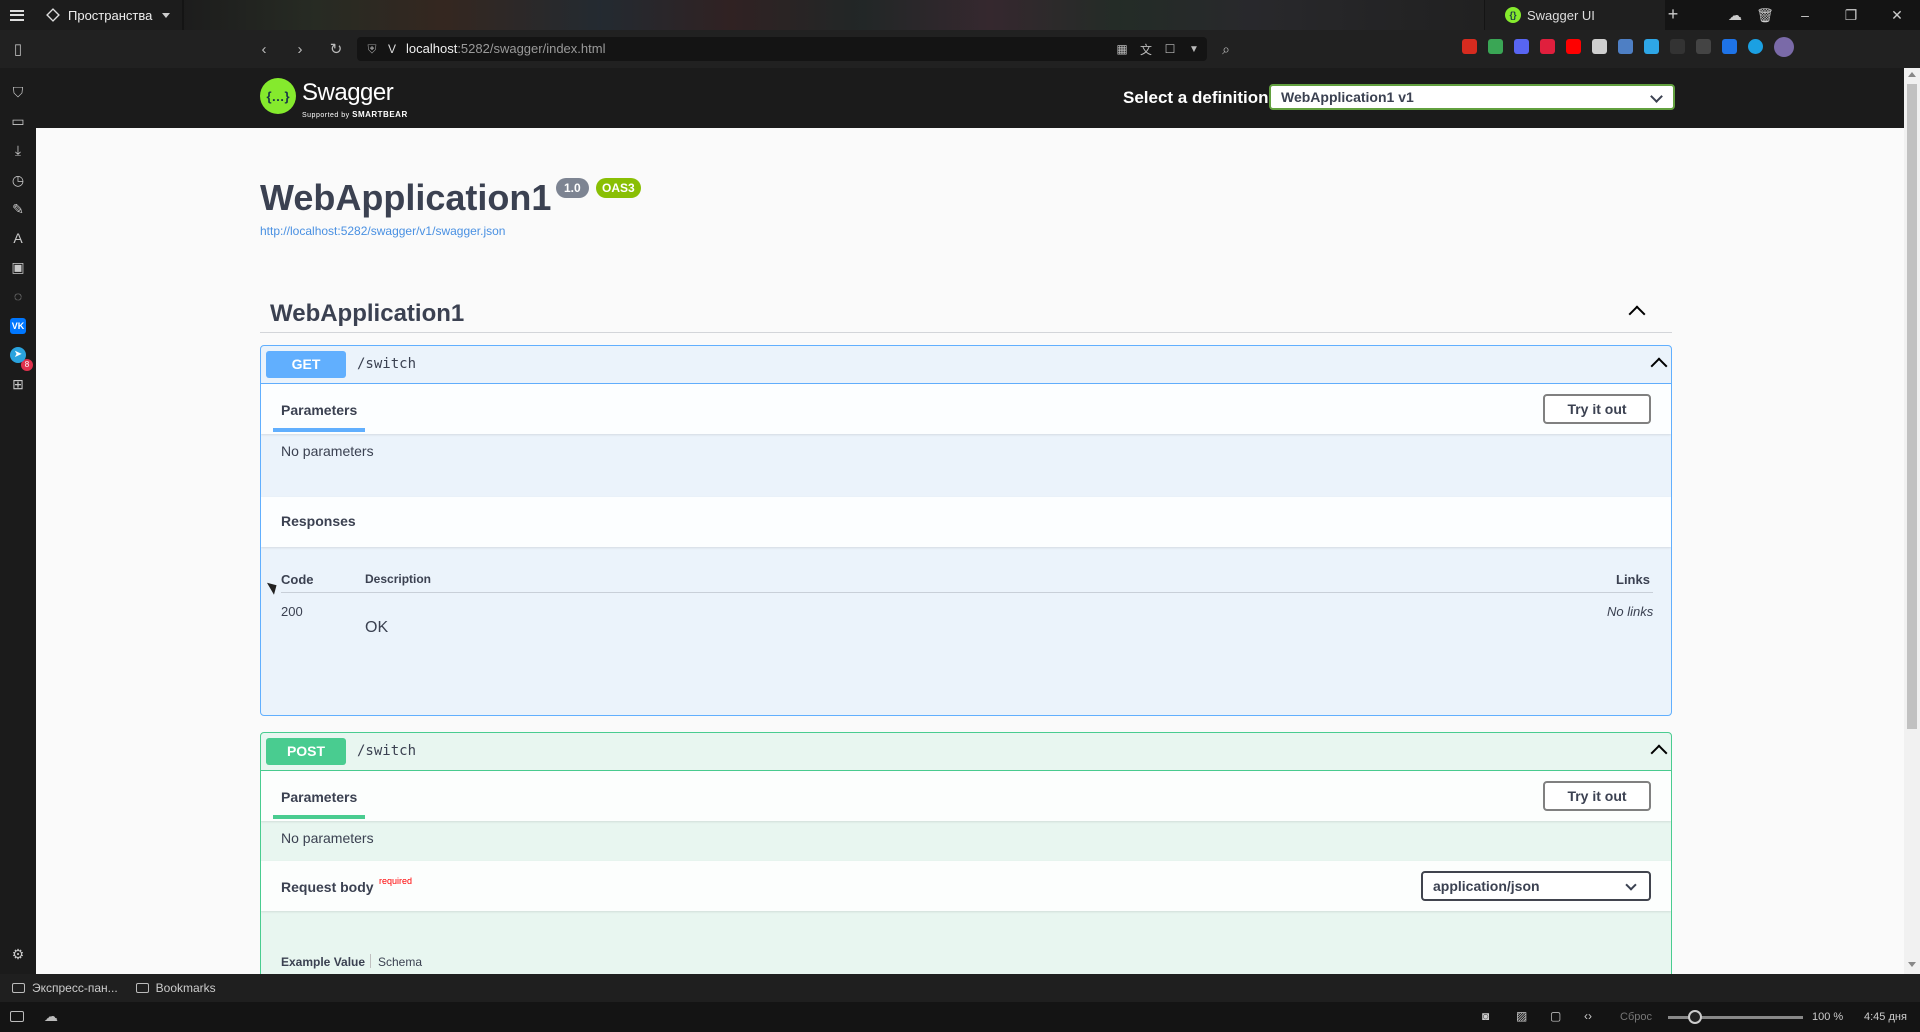  I want to click on restore-button: ❐, so click(1851, 15).